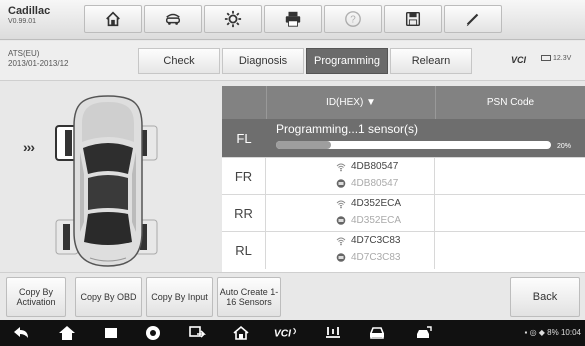 The height and width of the screenshot is (346, 585). Describe the element at coordinates (108, 297) in the screenshot. I see `copy-by-obd-button: Copy By OBD` at that location.